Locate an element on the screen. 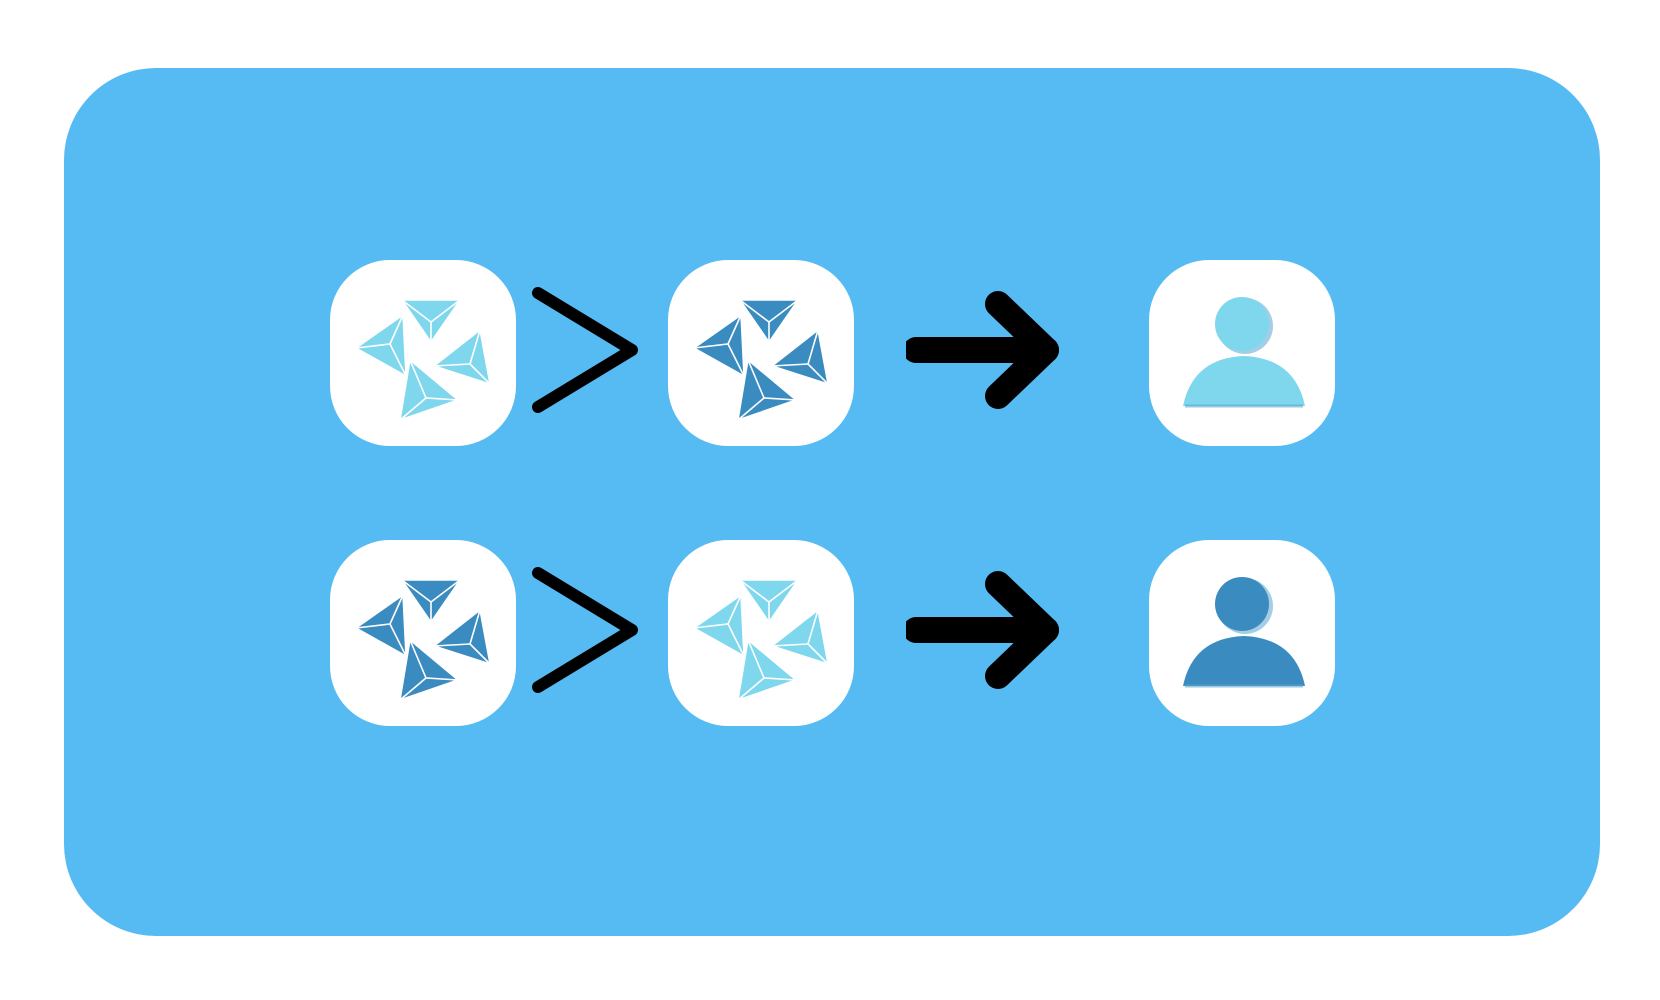 The width and height of the screenshot is (1660, 1000). row-1-left-tile is located at coordinates (423, 353).